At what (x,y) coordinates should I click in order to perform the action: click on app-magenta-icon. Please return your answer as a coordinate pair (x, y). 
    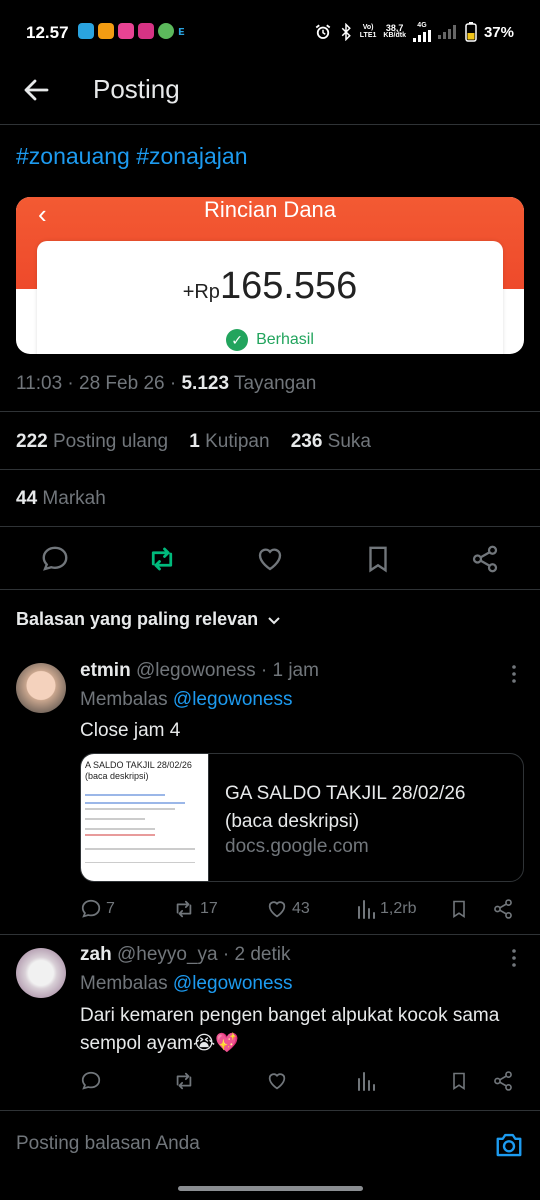
    Looking at the image, I should click on (146, 31).